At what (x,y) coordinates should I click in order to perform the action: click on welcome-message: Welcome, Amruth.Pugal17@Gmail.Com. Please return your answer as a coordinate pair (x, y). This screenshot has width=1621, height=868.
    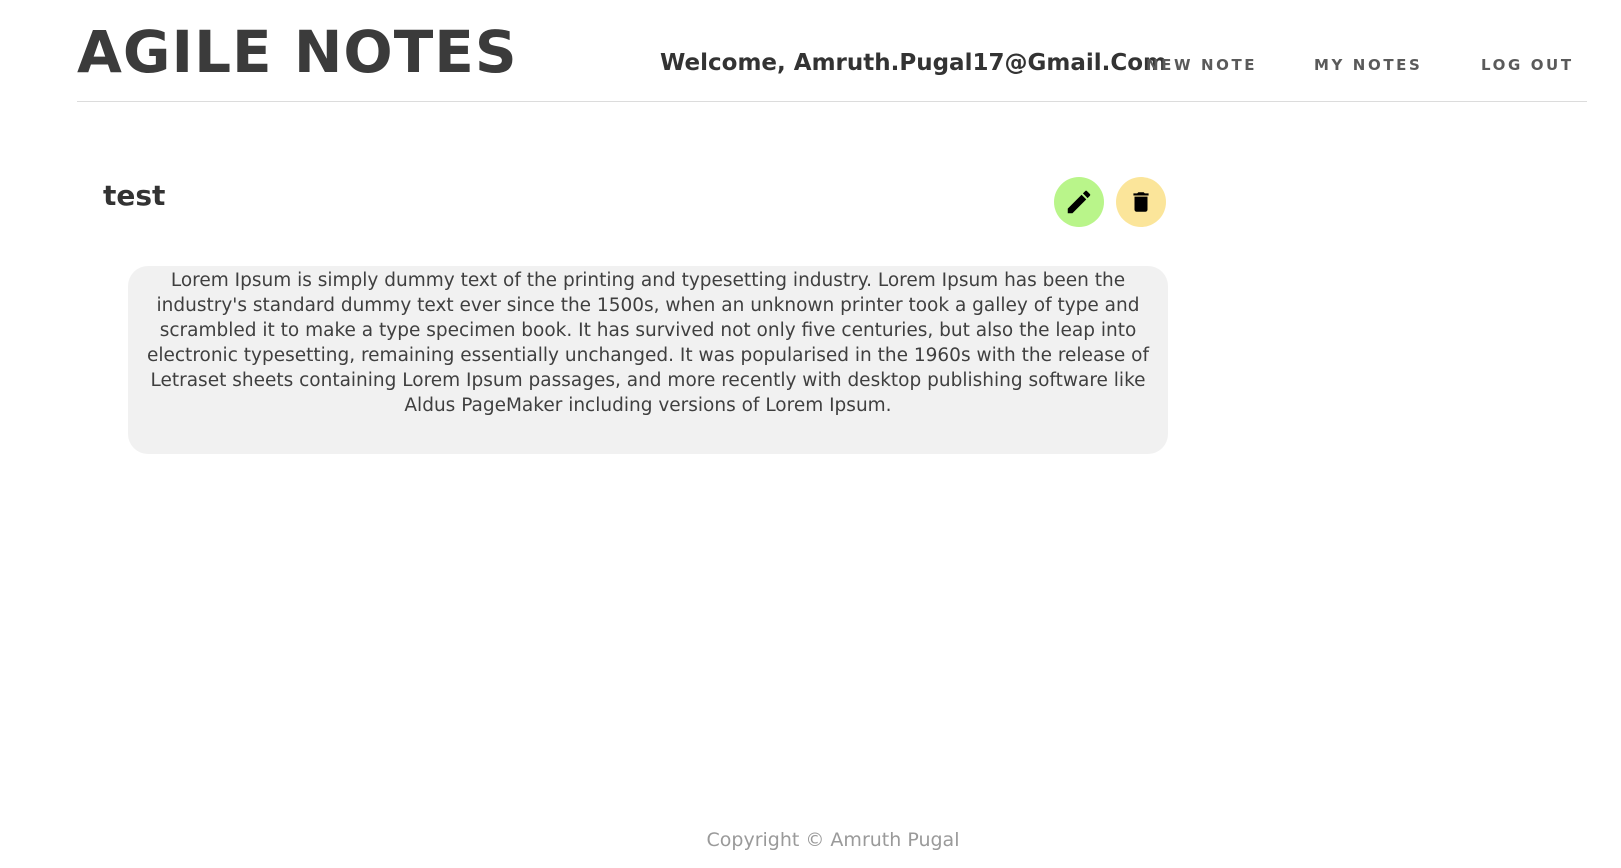
    Looking at the image, I should click on (913, 63).